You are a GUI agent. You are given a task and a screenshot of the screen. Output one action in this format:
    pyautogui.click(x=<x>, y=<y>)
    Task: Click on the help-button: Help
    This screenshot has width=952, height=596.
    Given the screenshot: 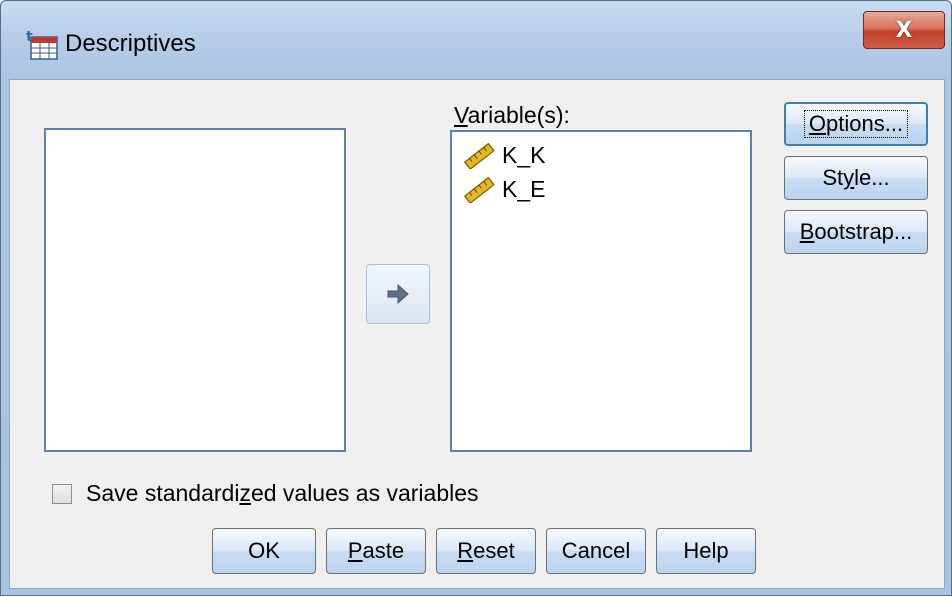 What is the action you would take?
    pyautogui.click(x=706, y=551)
    